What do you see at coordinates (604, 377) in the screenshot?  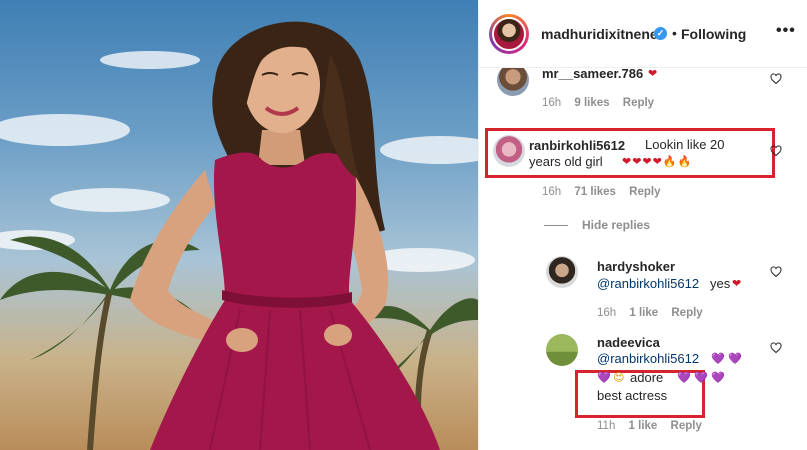 I see `reply-emoji-line2-a: 💜` at bounding box center [604, 377].